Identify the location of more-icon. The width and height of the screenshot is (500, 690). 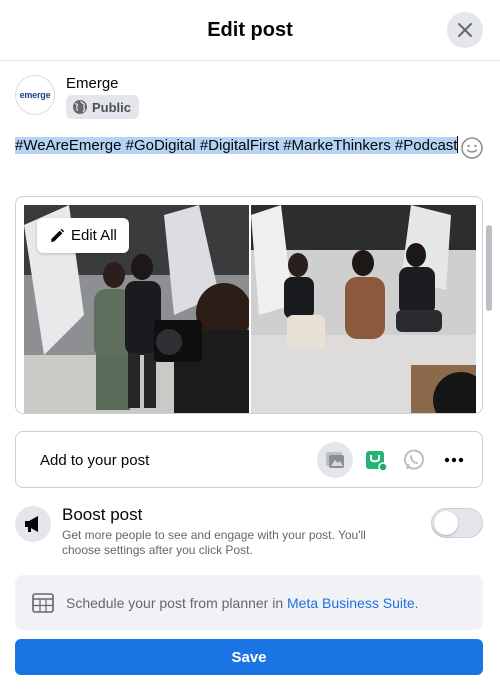
(454, 460).